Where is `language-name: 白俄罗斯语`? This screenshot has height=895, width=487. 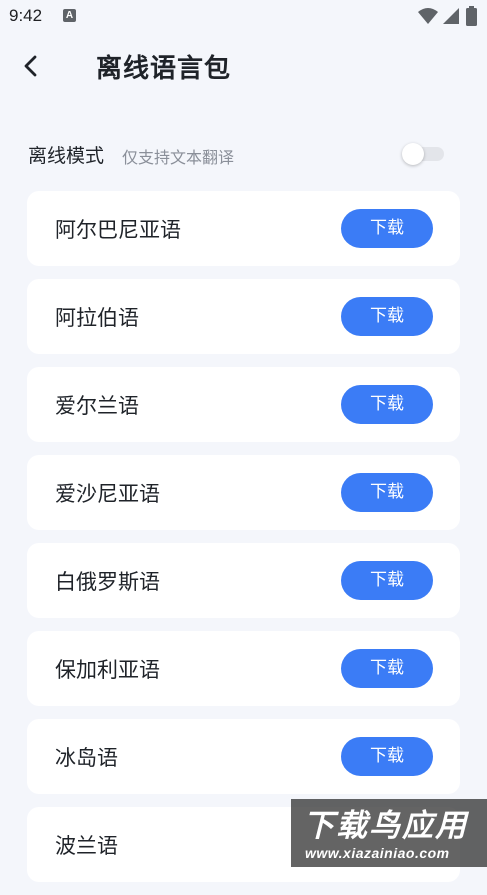
language-name: 白俄罗斯语 is located at coordinates (107, 582).